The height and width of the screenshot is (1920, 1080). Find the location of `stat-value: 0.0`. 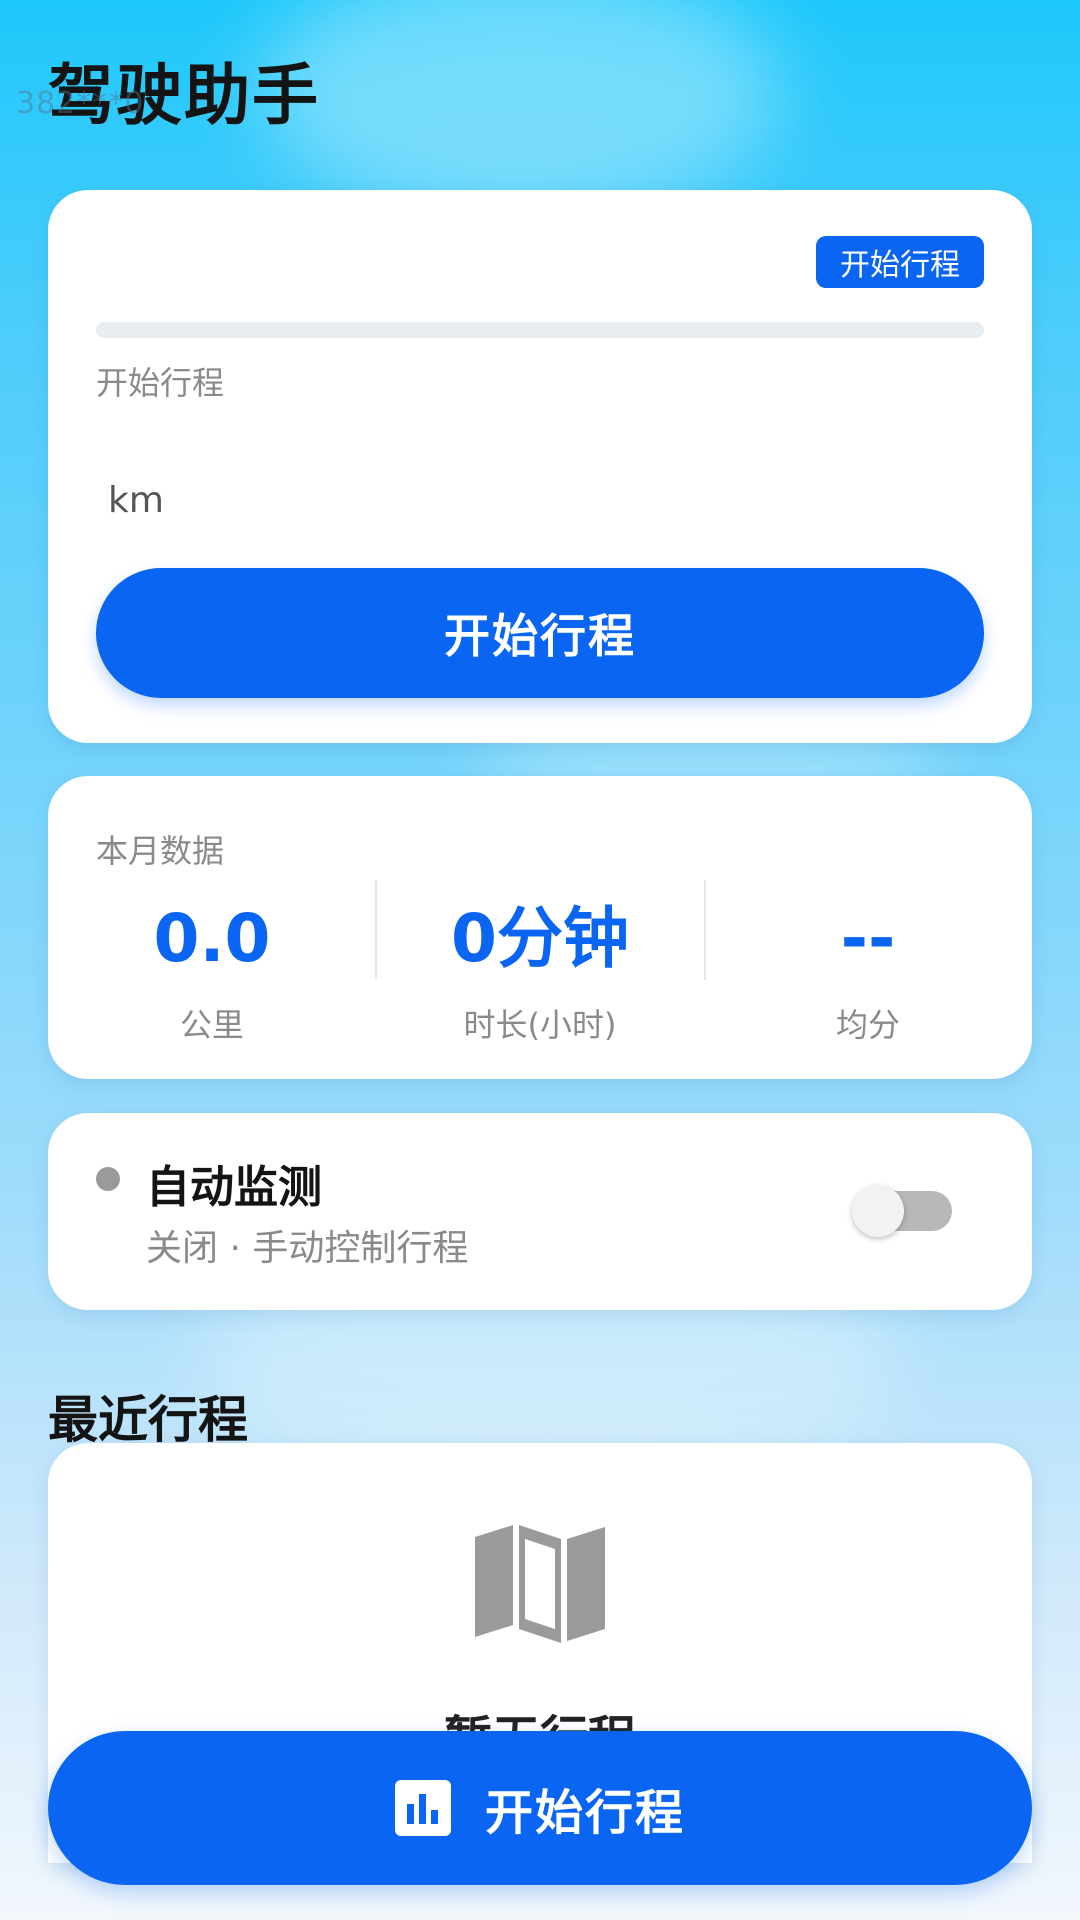

stat-value: 0.0 is located at coordinates (212, 938).